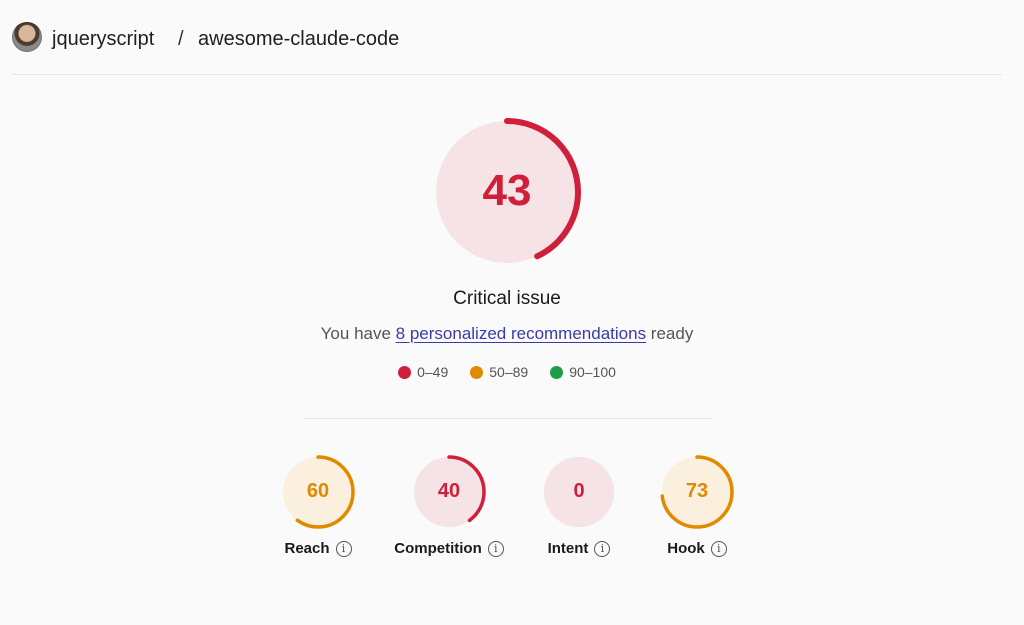  I want to click on legend-dot-mid, so click(477, 372).